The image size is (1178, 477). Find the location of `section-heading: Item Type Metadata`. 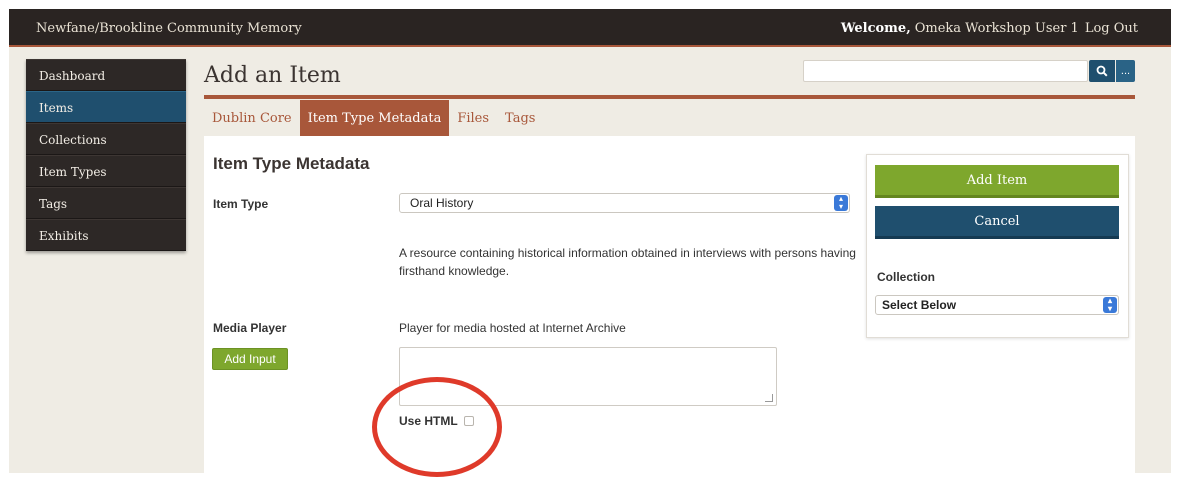

section-heading: Item Type Metadata is located at coordinates (291, 163).